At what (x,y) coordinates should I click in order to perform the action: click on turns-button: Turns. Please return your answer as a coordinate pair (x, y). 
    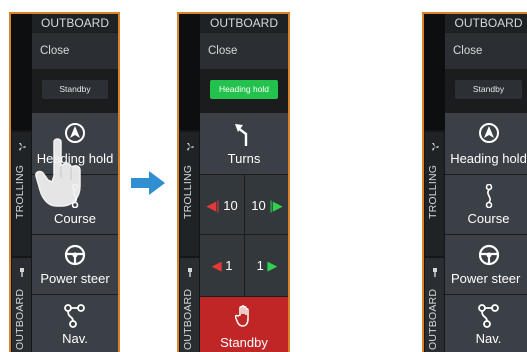
    Looking at the image, I should click on (244, 143).